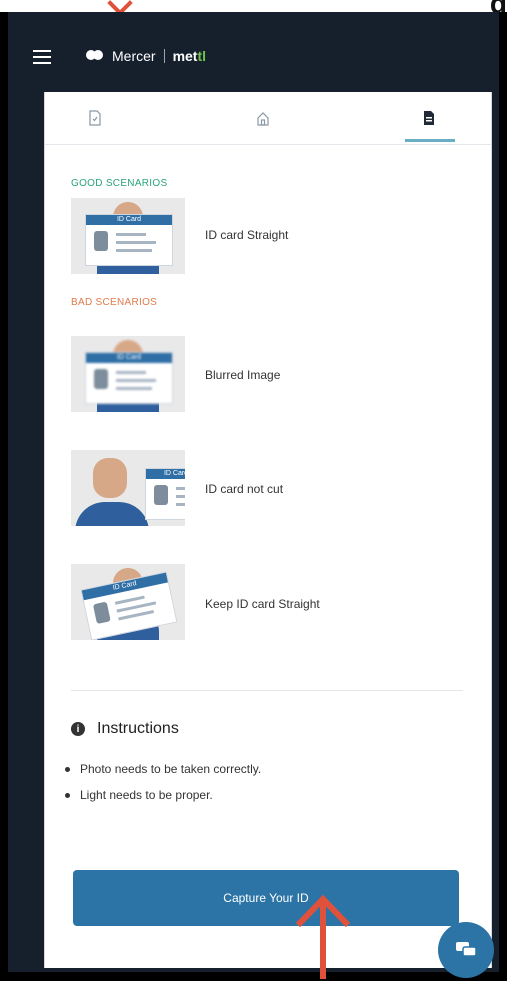  What do you see at coordinates (138, 728) in the screenshot?
I see `instructions-title: Instructions` at bounding box center [138, 728].